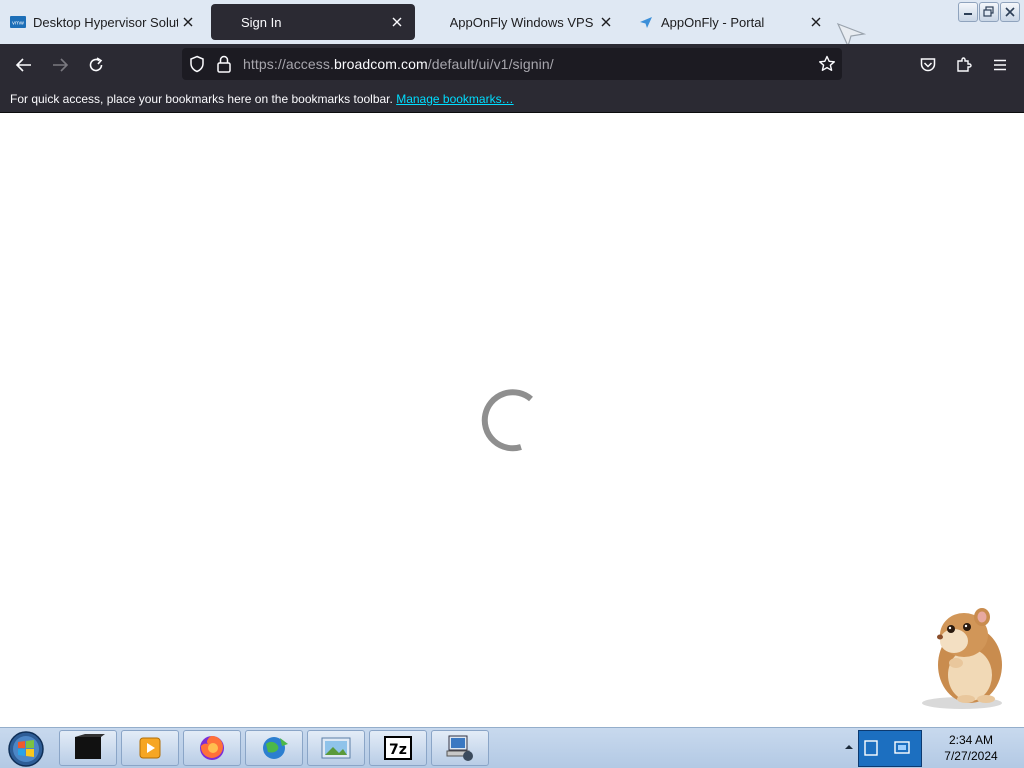  Describe the element at coordinates (313, 22) in the screenshot. I see `tab-sign-in: Sign In` at that location.